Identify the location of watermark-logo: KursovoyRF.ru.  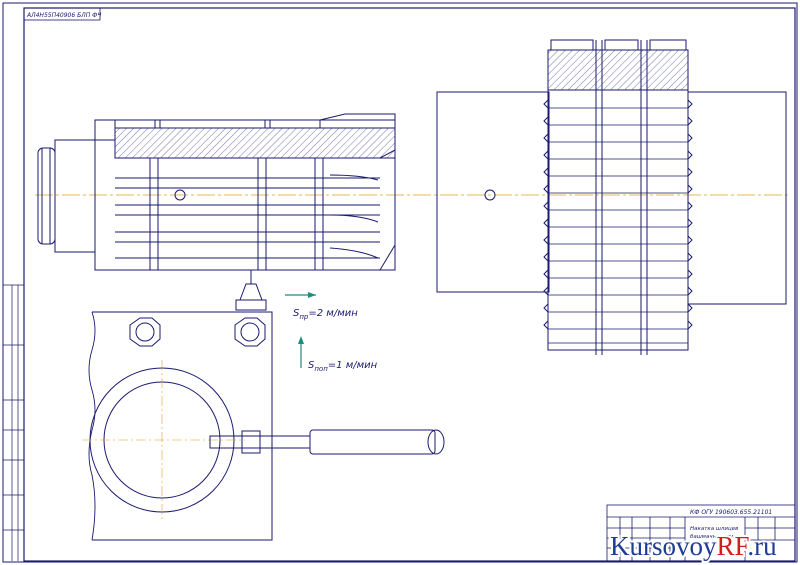
(693, 546).